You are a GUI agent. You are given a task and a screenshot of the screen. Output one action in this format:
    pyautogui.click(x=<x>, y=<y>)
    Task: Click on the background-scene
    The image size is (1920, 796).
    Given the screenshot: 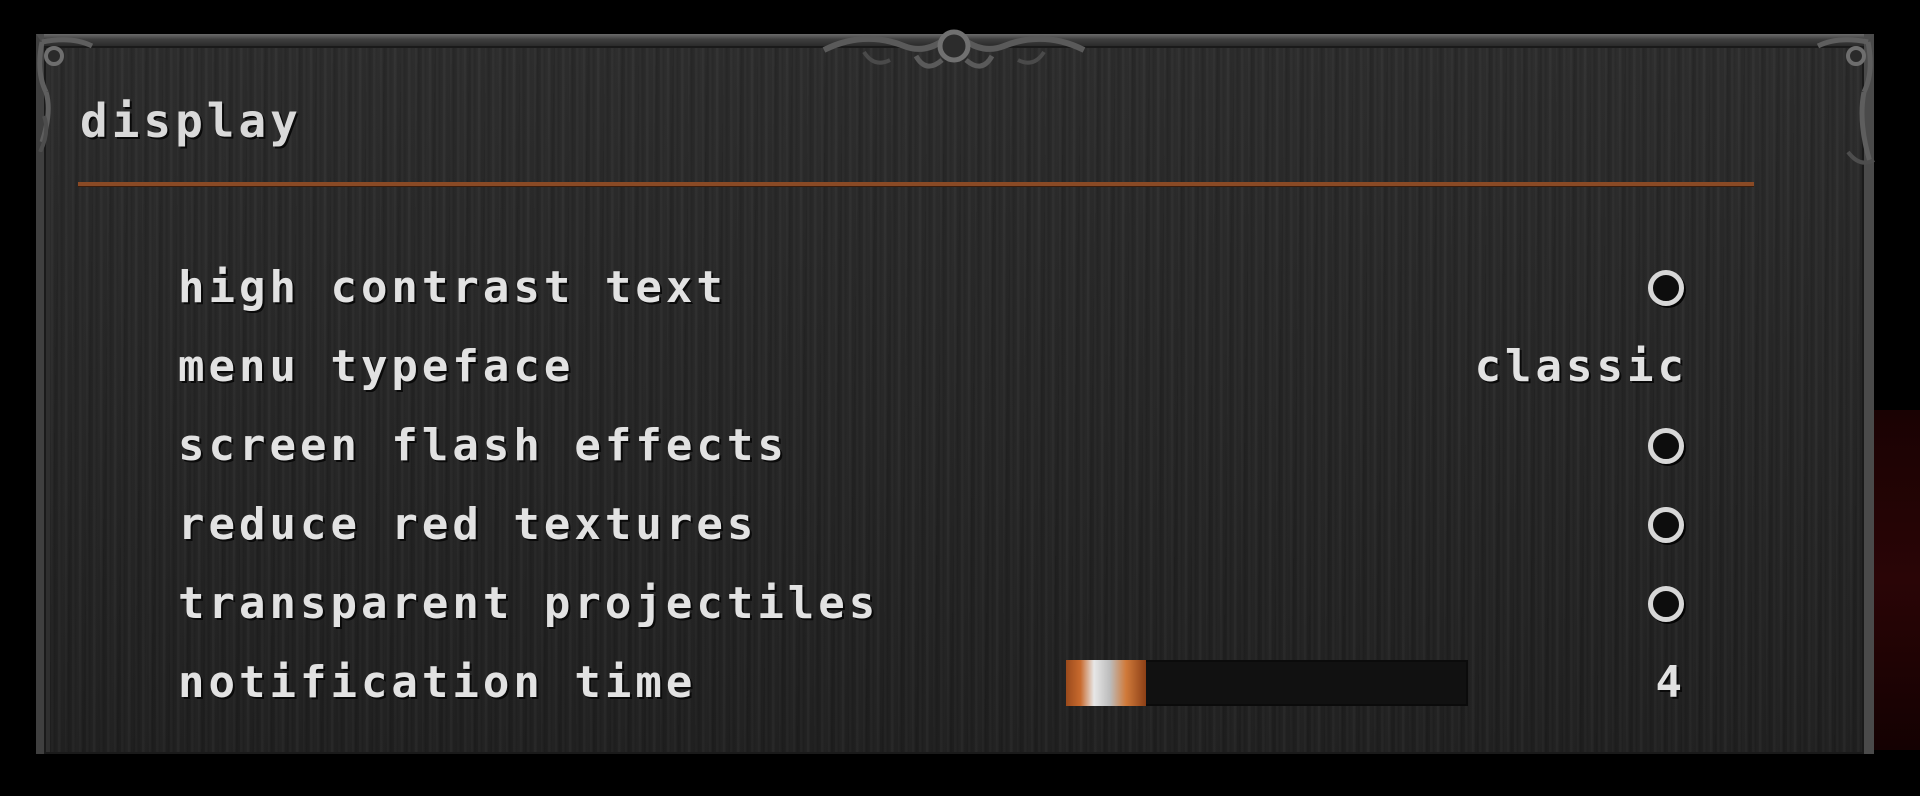 What is the action you would take?
    pyautogui.click(x=1897, y=580)
    